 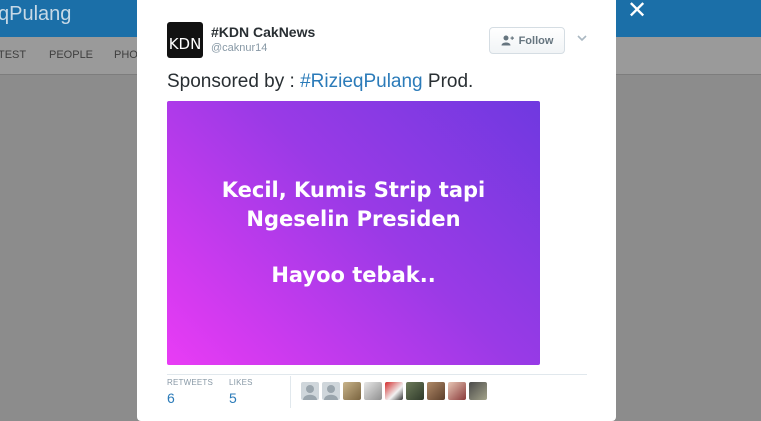 What do you see at coordinates (637, 12) in the screenshot?
I see `close-icon: ✕` at bounding box center [637, 12].